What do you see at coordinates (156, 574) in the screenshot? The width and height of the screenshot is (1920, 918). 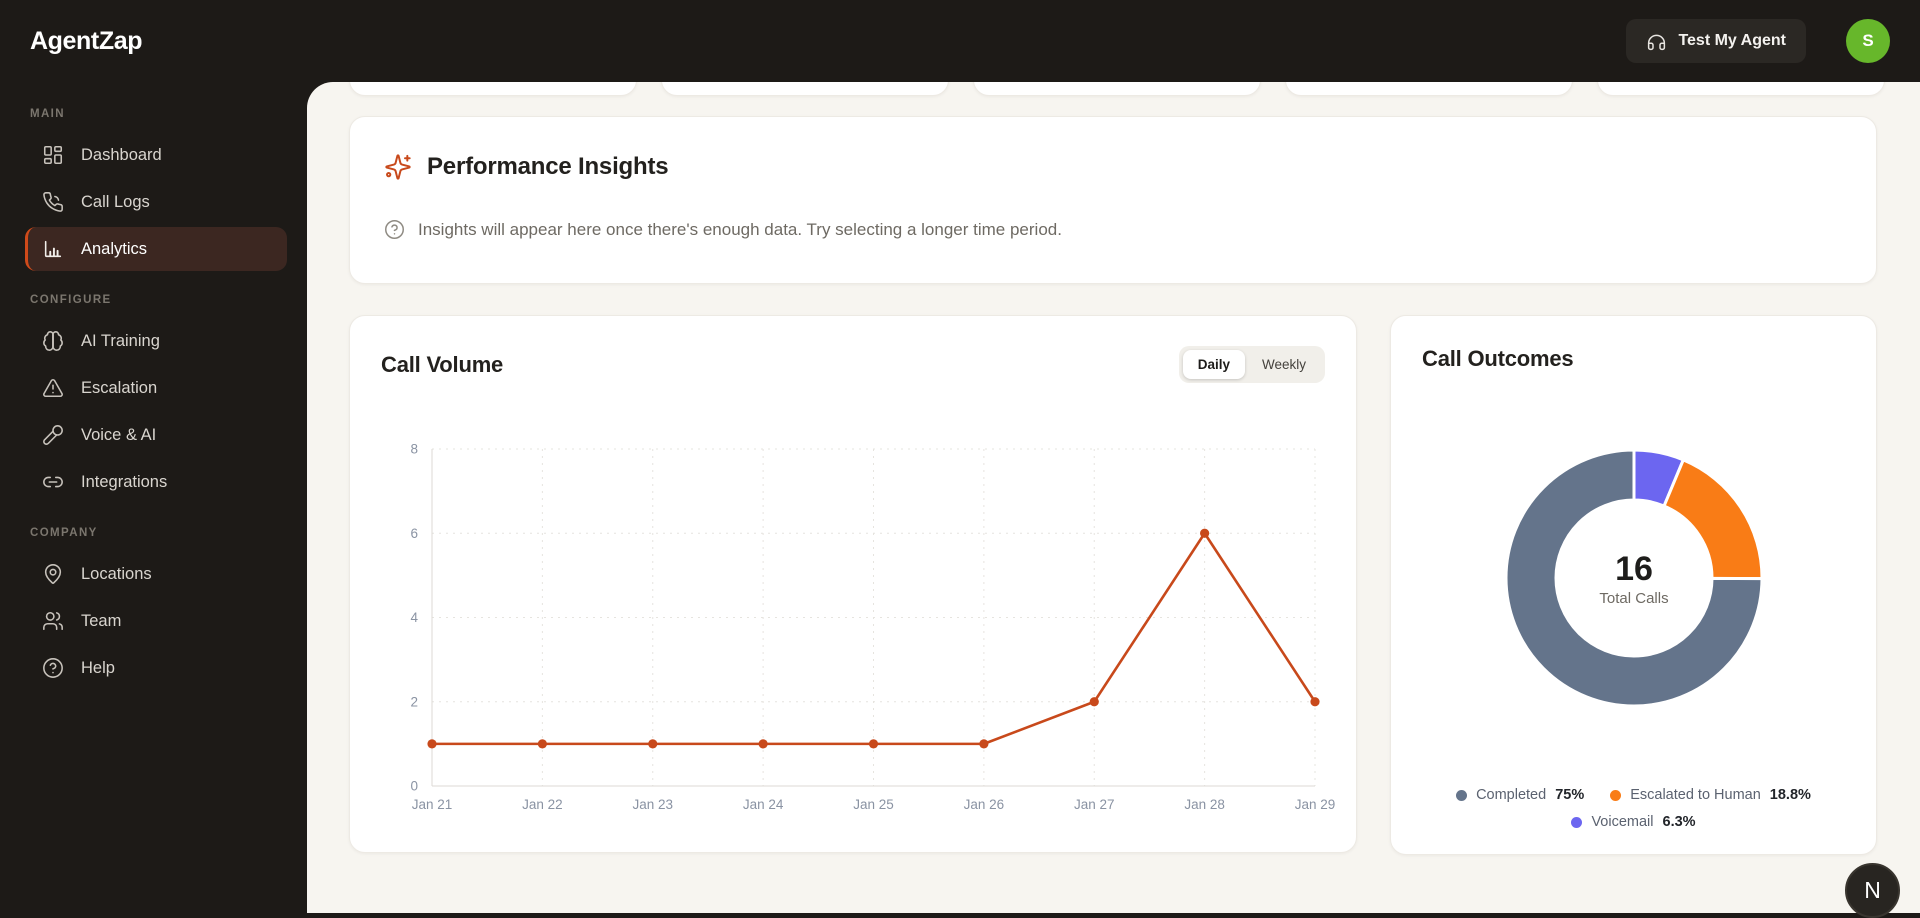 I see `sidebar-item-locations: Locations` at bounding box center [156, 574].